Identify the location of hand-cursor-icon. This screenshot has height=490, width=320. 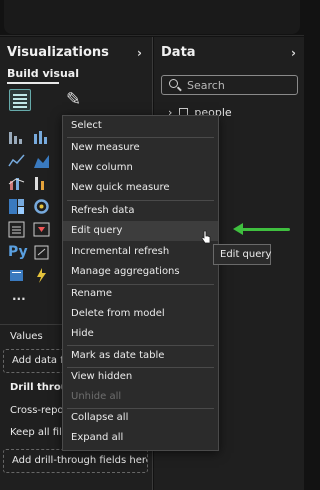
(206, 237).